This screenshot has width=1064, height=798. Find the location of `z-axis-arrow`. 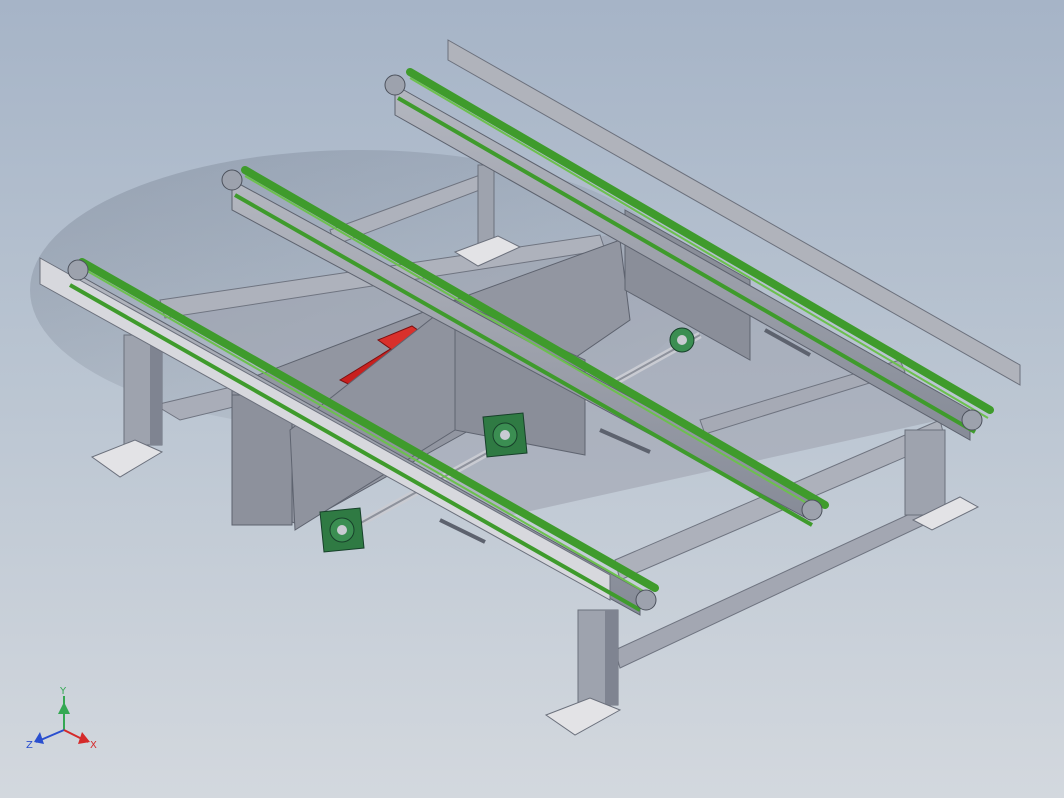

z-axis-arrow is located at coordinates (39, 738).